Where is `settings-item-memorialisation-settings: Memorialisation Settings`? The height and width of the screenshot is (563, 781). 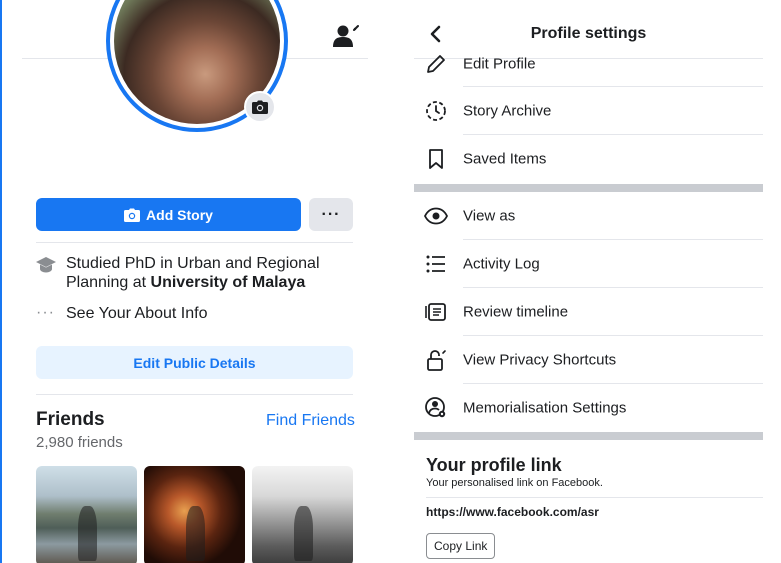 settings-item-memorialisation-settings: Memorialisation Settings is located at coordinates (588, 408).